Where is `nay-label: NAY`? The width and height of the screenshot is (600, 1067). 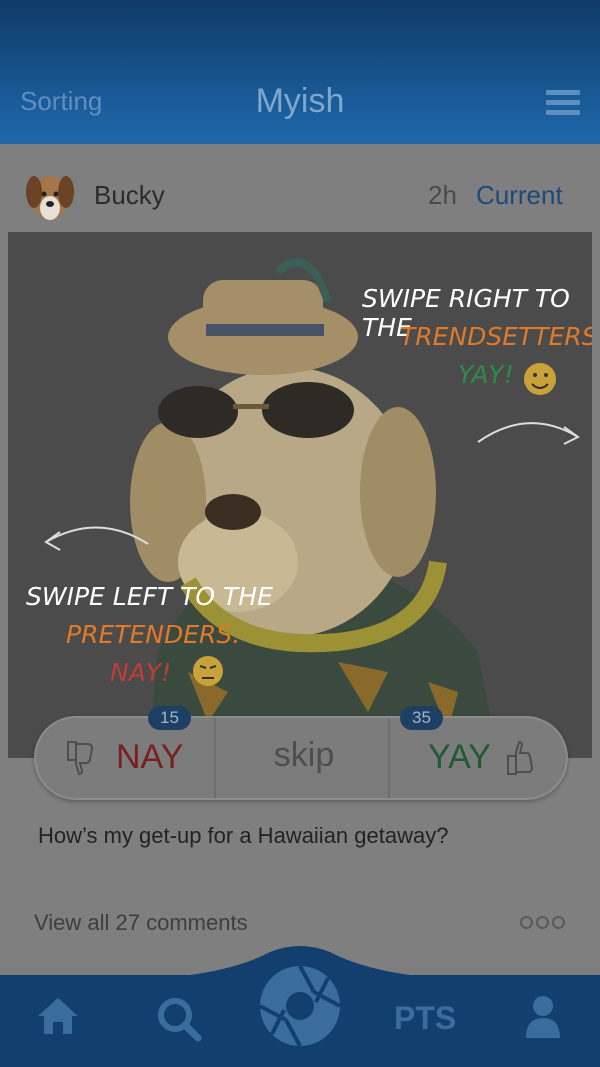 nay-label: NAY is located at coordinates (150, 757).